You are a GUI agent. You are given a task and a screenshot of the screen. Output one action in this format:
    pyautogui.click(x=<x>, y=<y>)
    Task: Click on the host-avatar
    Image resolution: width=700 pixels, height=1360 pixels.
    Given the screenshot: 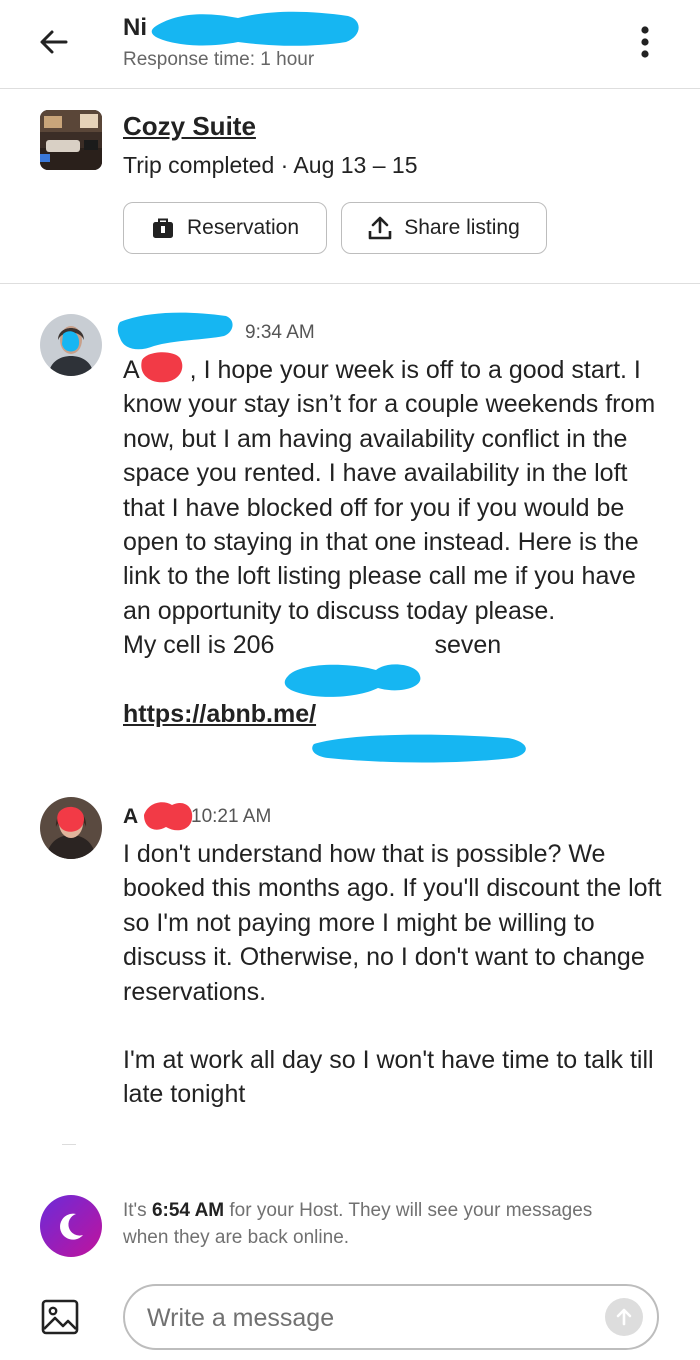 What is the action you would take?
    pyautogui.click(x=71, y=345)
    